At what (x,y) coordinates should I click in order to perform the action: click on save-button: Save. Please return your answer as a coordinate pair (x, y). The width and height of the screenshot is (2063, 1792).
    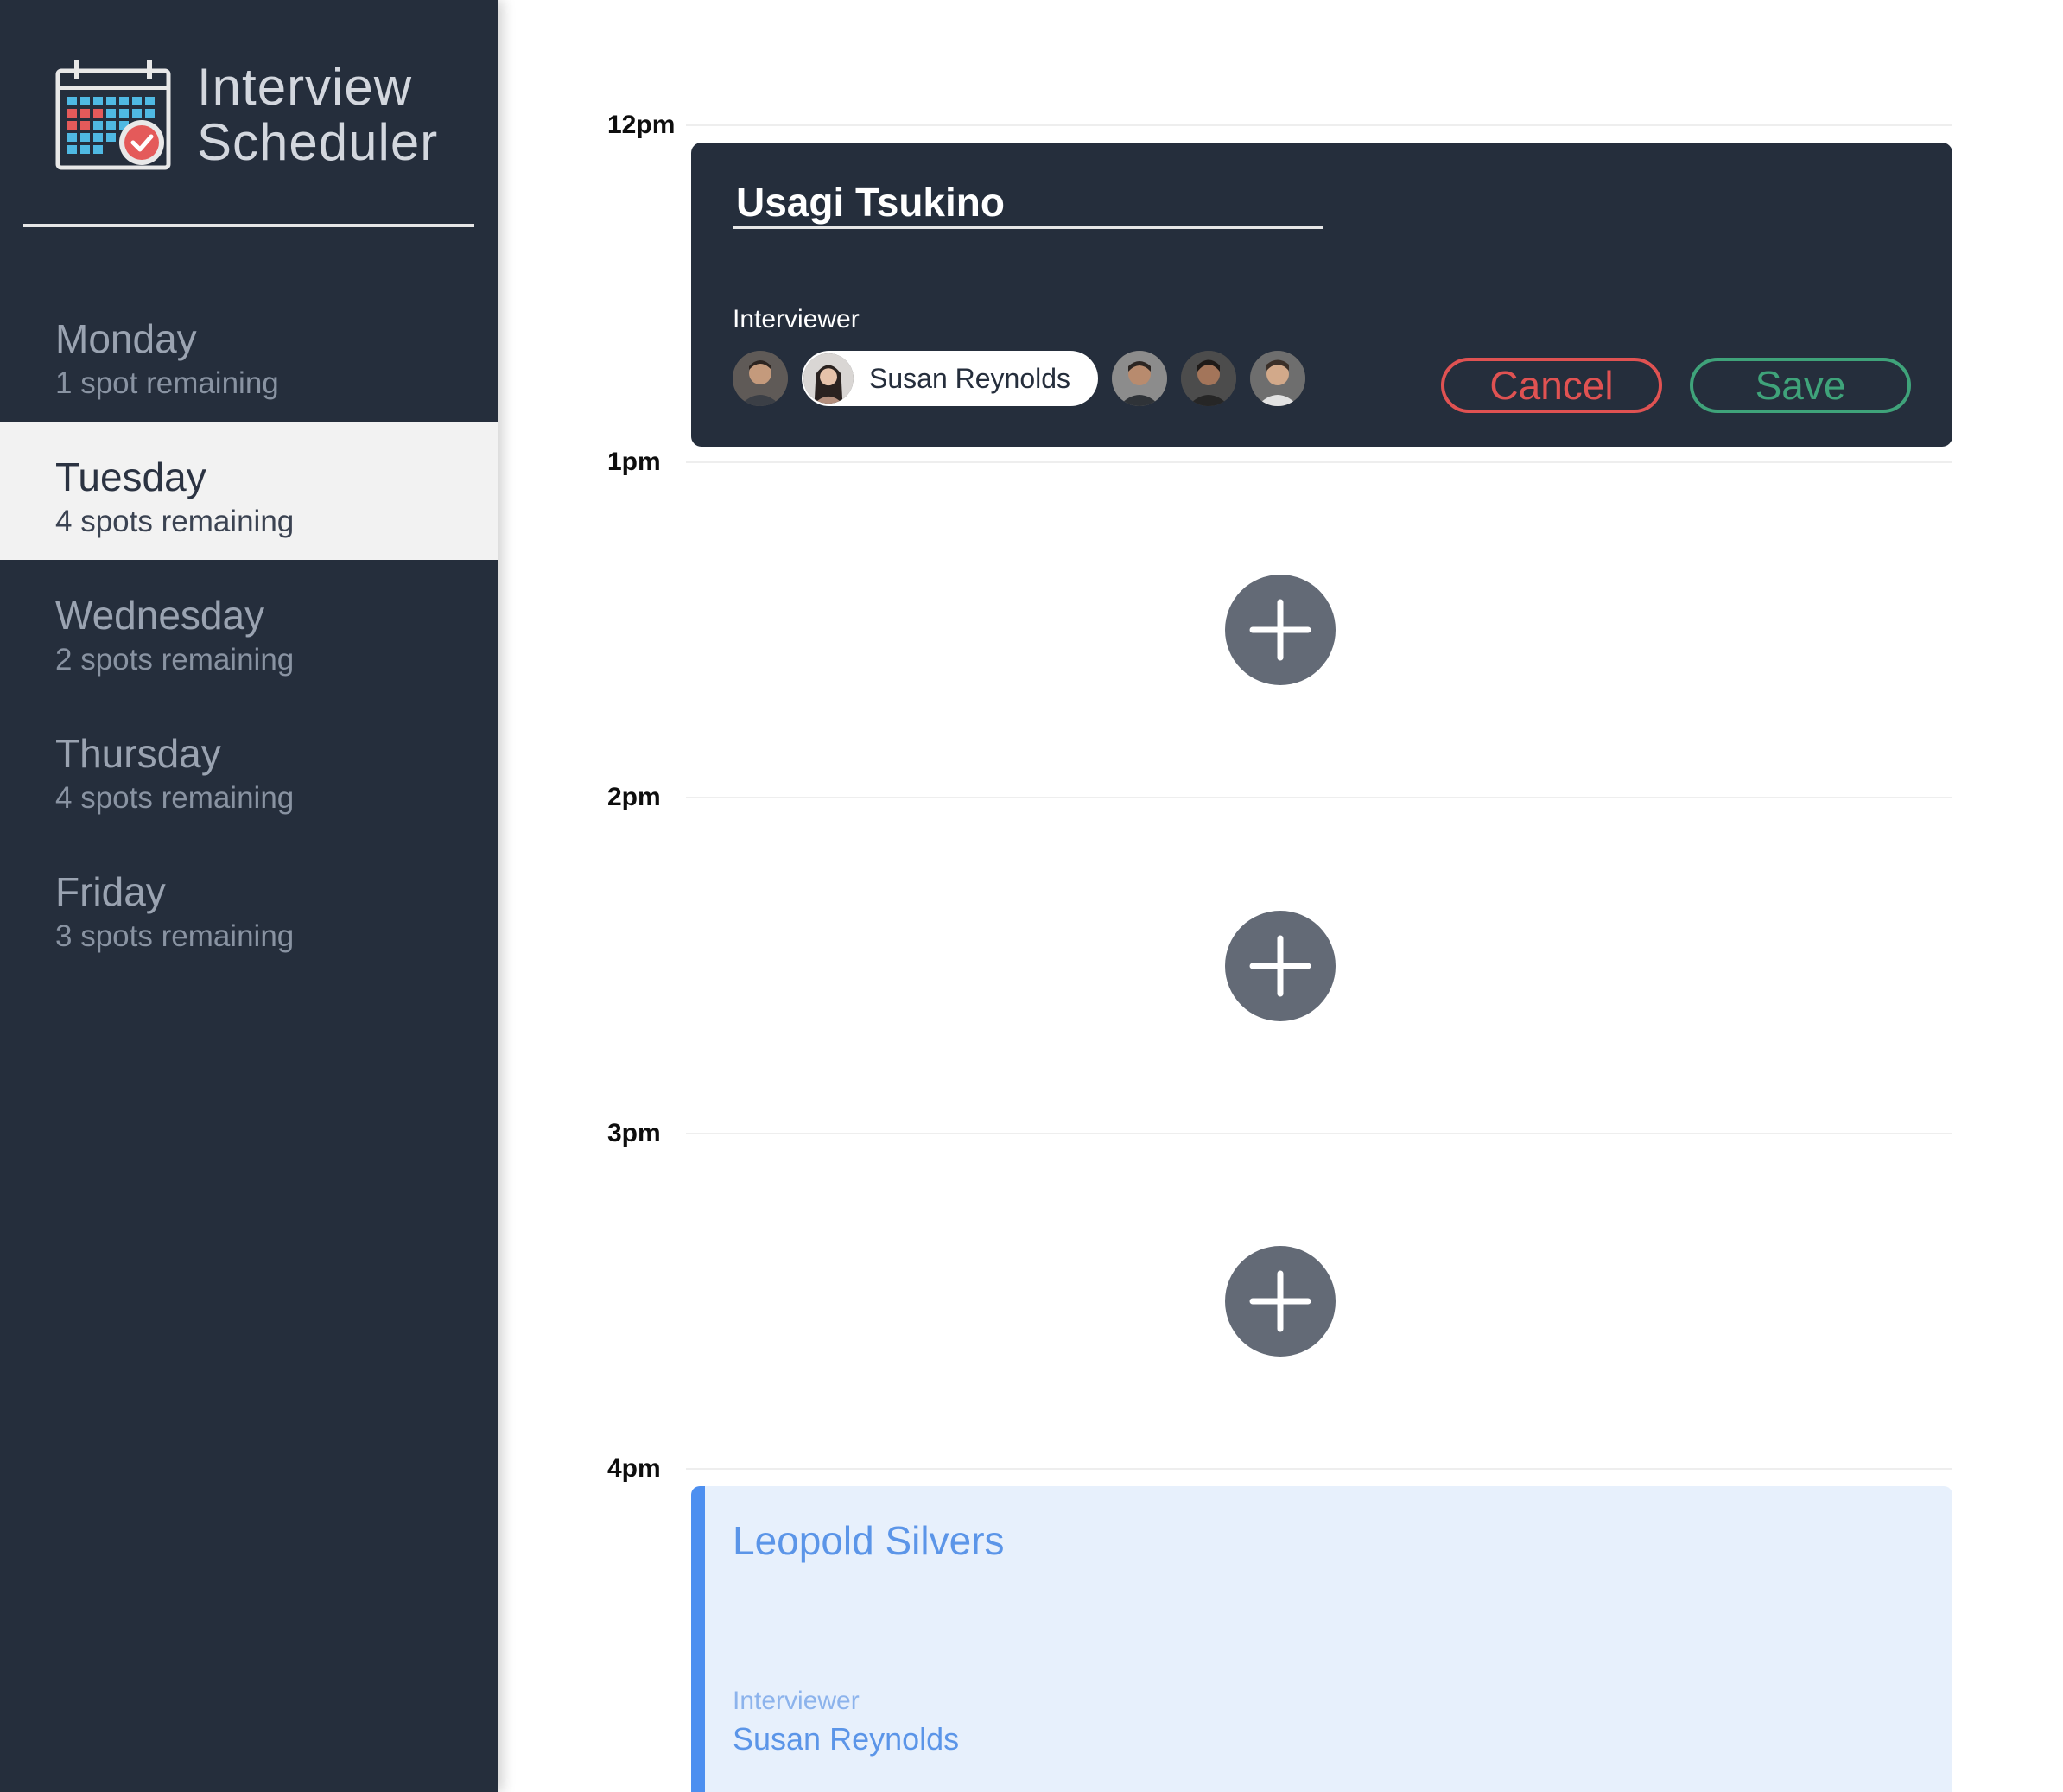
    Looking at the image, I should click on (1800, 385).